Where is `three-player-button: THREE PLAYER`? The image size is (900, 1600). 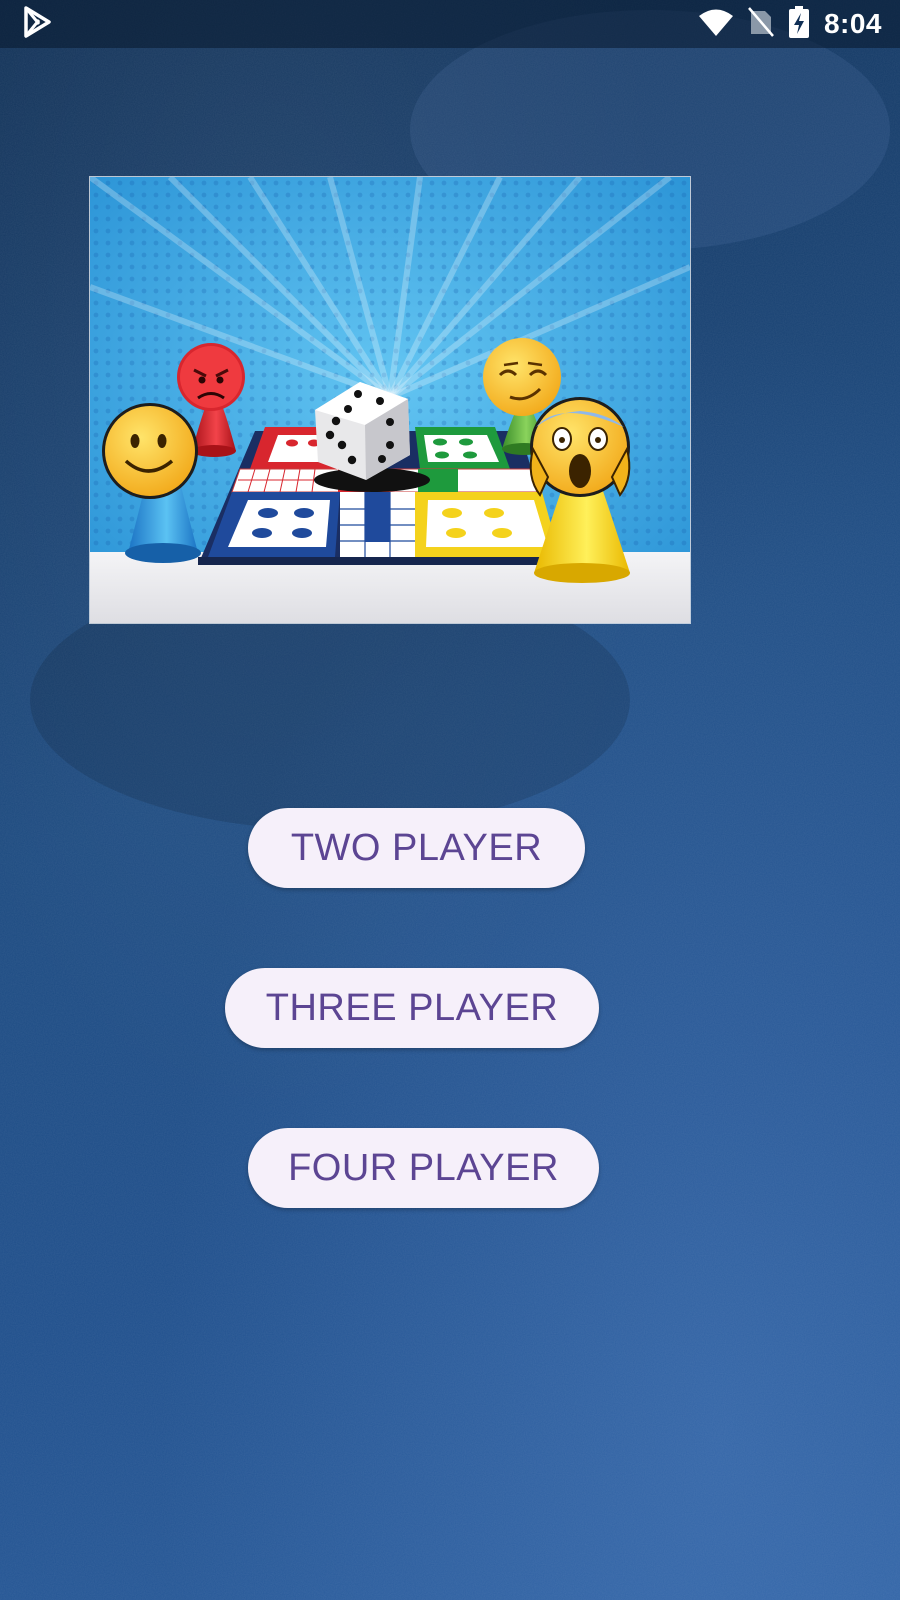
three-player-button: THREE PLAYER is located at coordinates (412, 1008).